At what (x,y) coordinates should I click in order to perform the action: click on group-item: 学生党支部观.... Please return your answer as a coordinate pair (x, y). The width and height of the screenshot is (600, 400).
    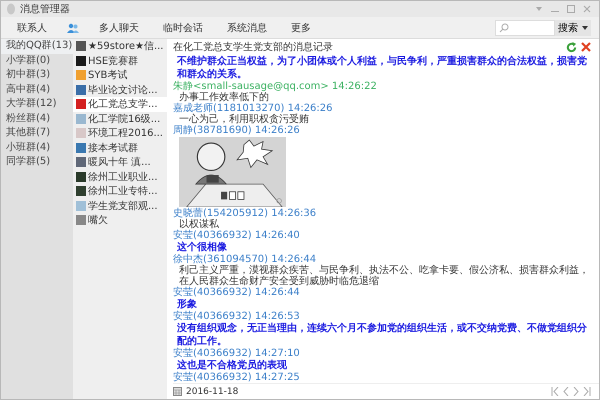
    Looking at the image, I should click on (120, 205).